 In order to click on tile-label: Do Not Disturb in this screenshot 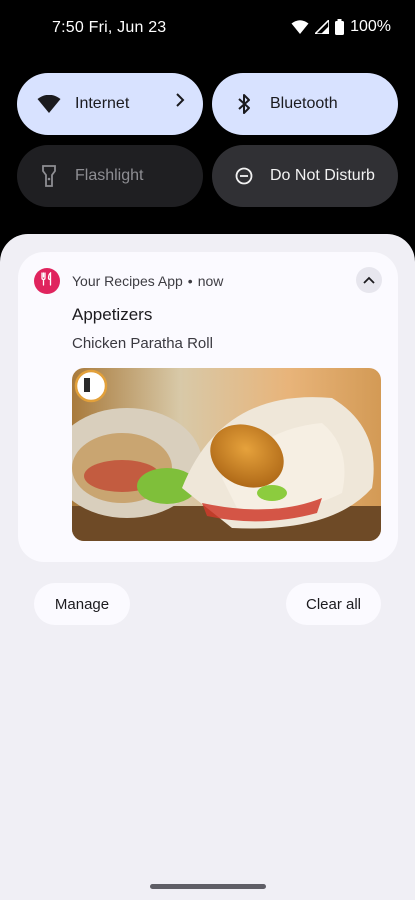, I will do `click(322, 175)`.